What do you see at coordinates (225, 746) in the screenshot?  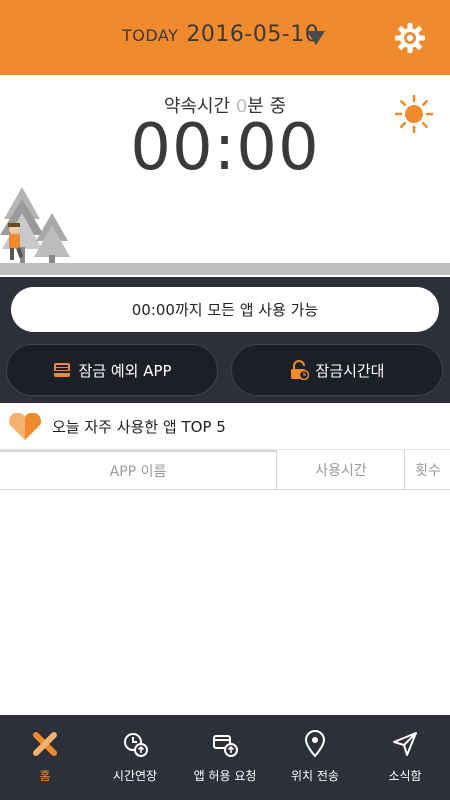 I see `app-request-icon` at bounding box center [225, 746].